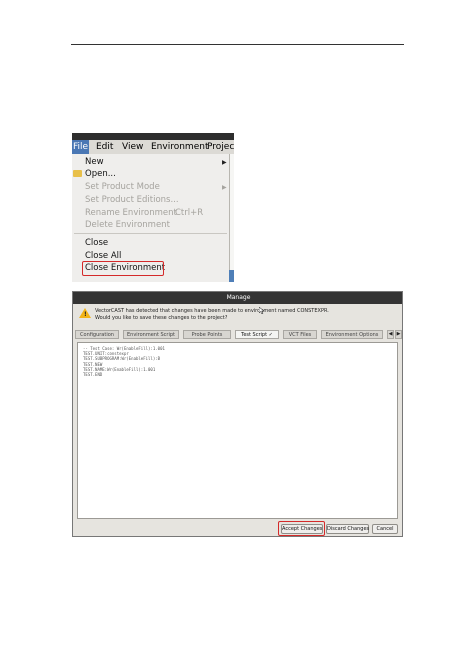 This screenshot has width=474, height=670. What do you see at coordinates (151, 334) in the screenshot?
I see `tab-environment-script: Environment Script` at bounding box center [151, 334].